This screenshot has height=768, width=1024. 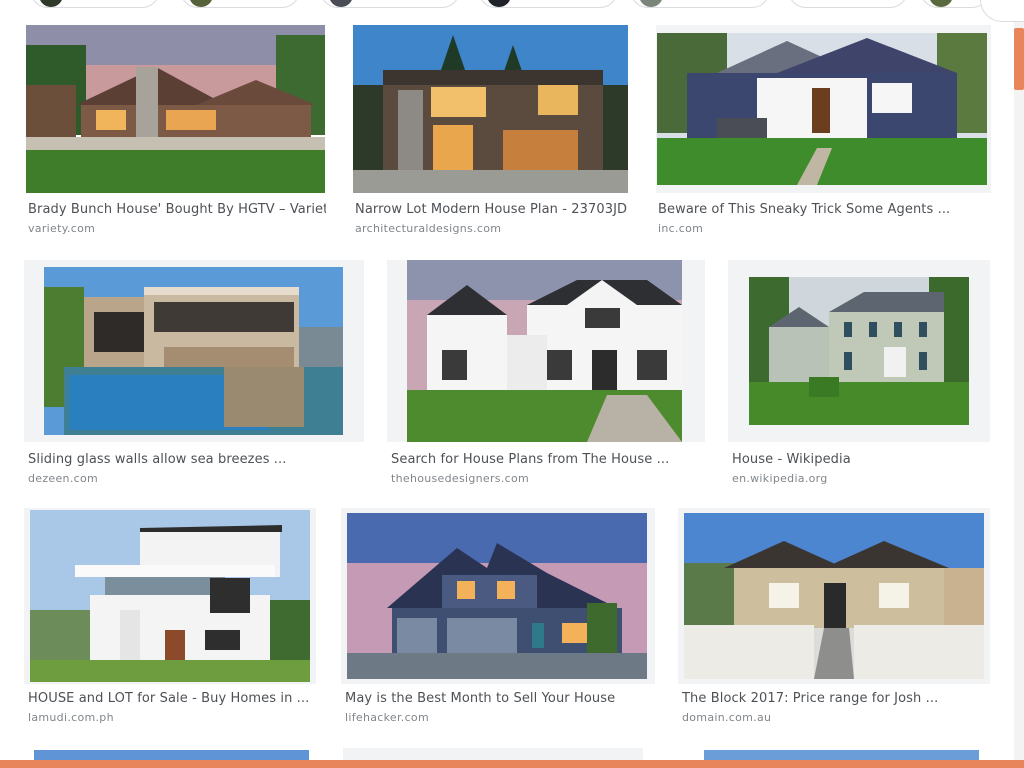 What do you see at coordinates (71, 717) in the screenshot?
I see `result-source: lamudi.com.ph` at bounding box center [71, 717].